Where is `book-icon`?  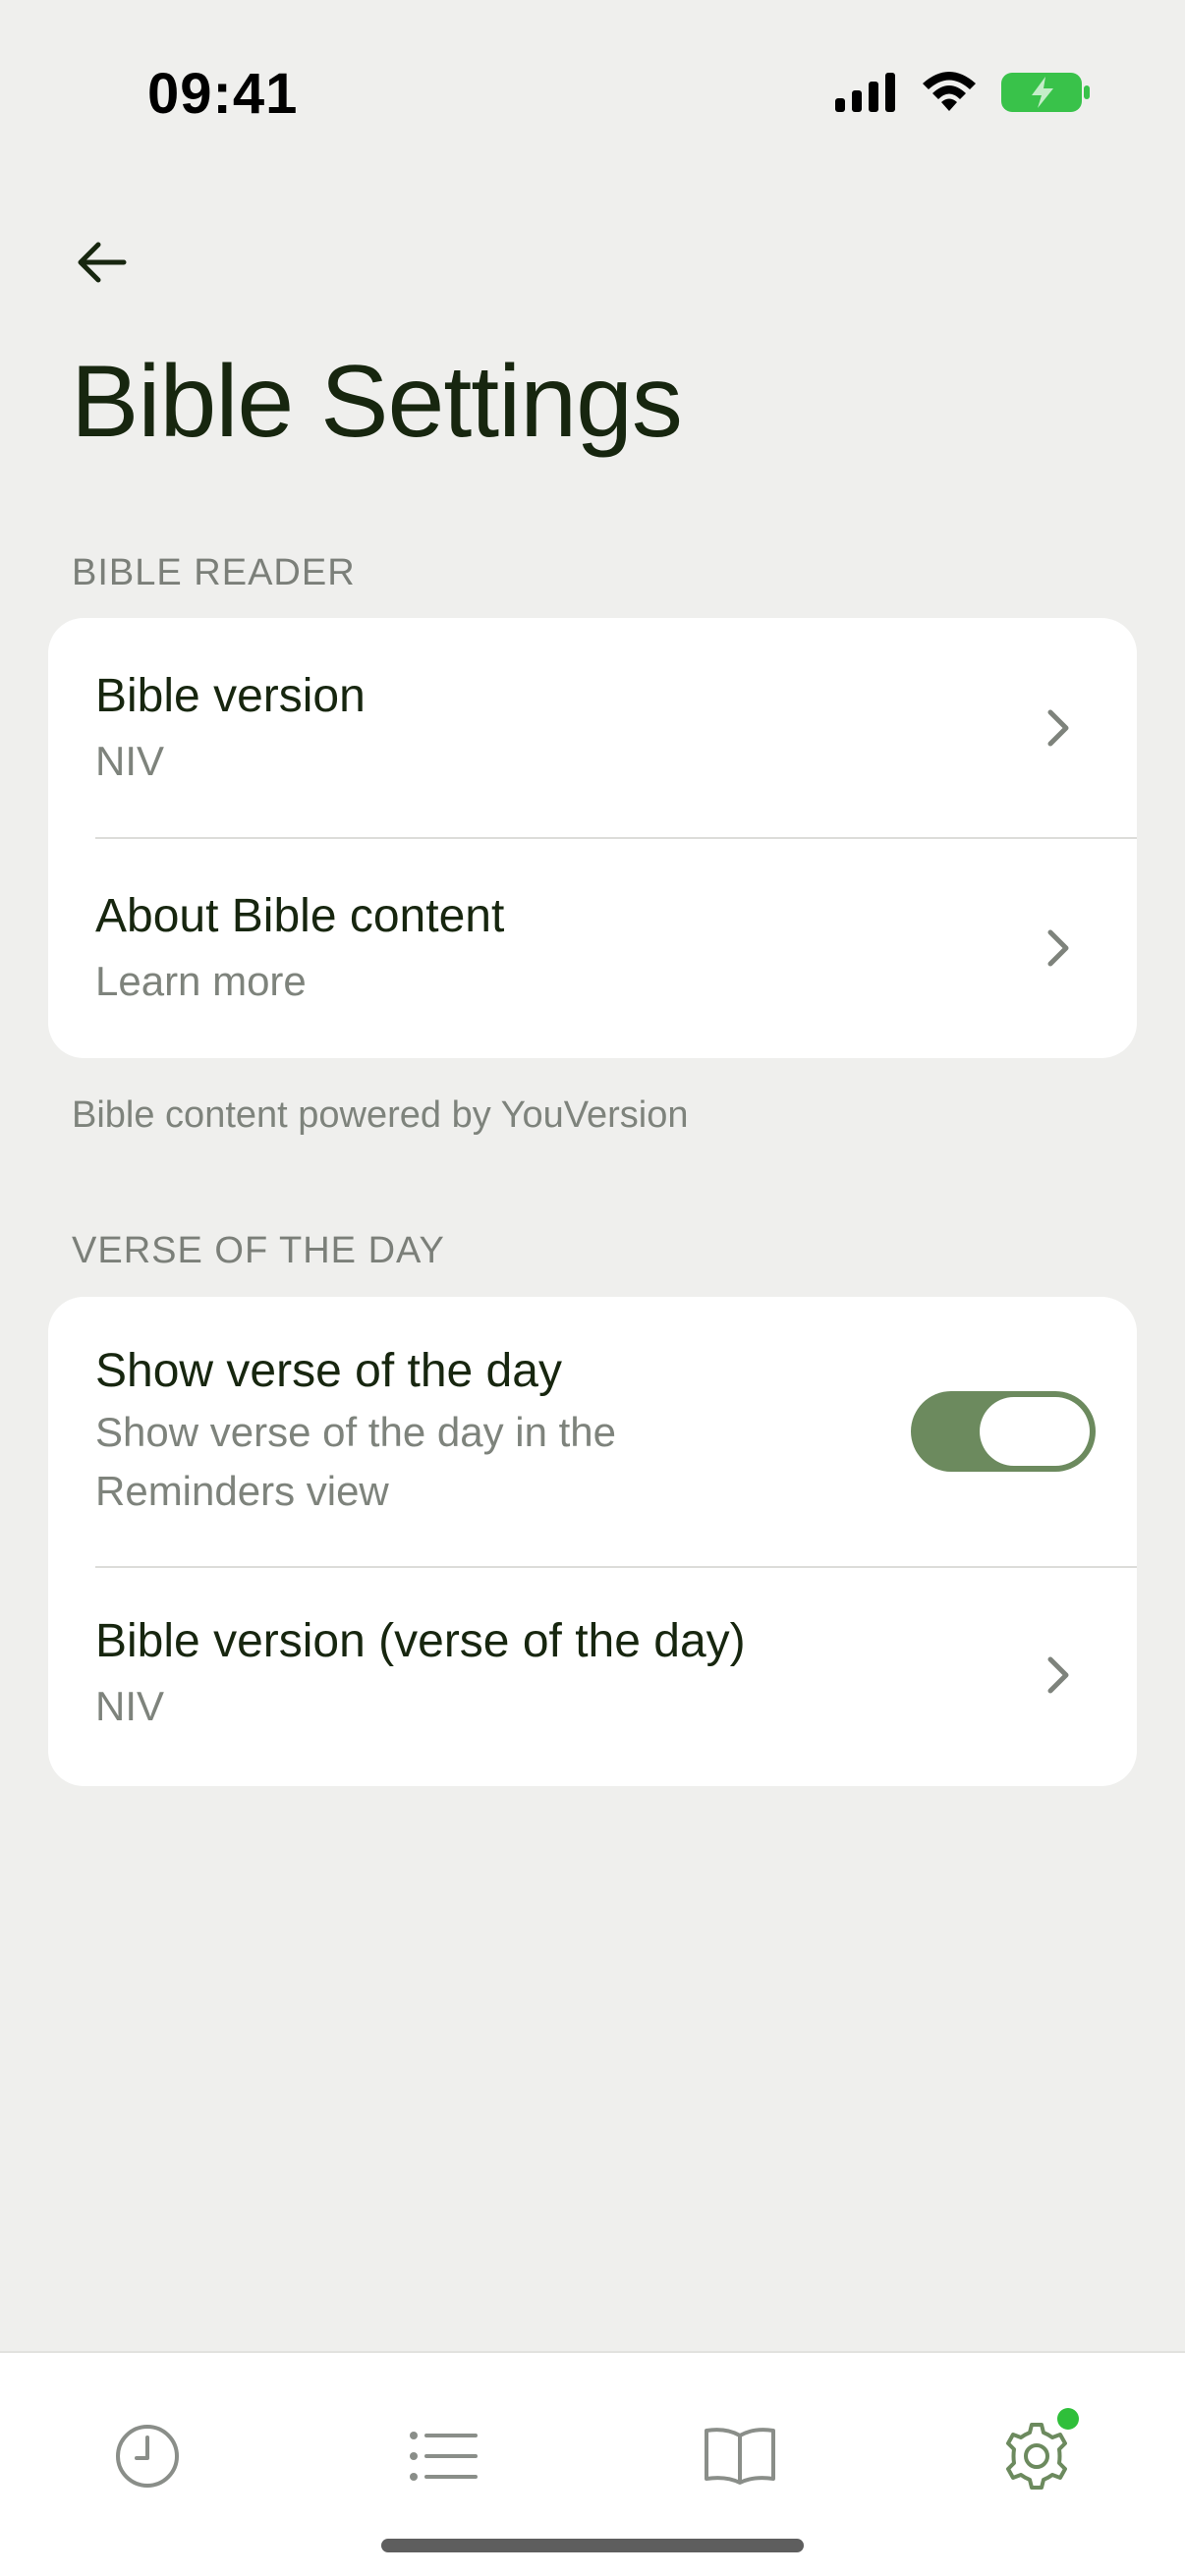 book-icon is located at coordinates (740, 2456).